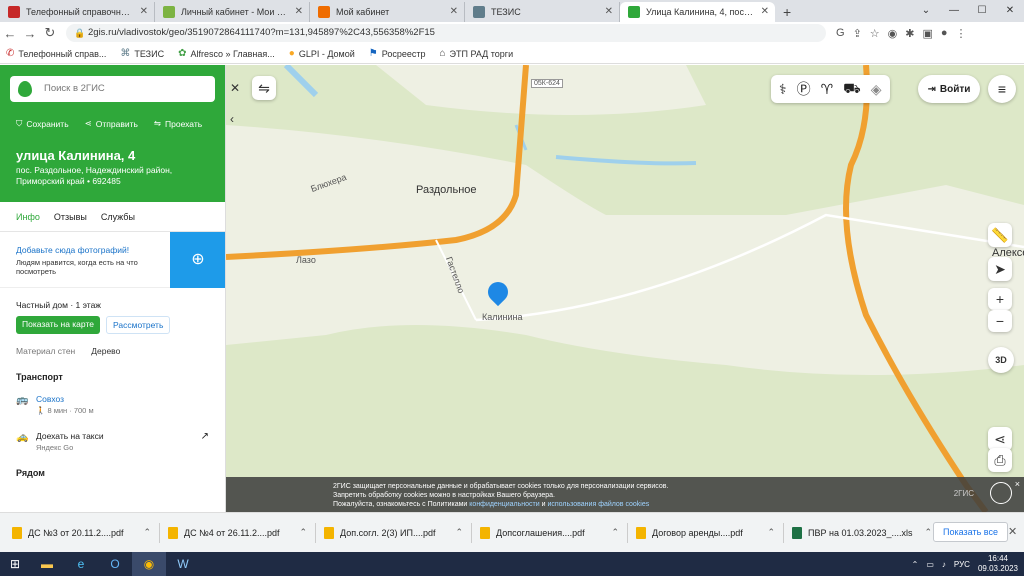 This screenshot has width=1024, height=576. What do you see at coordinates (875, 33) in the screenshot?
I see `star-icon: ☆` at bounding box center [875, 33].